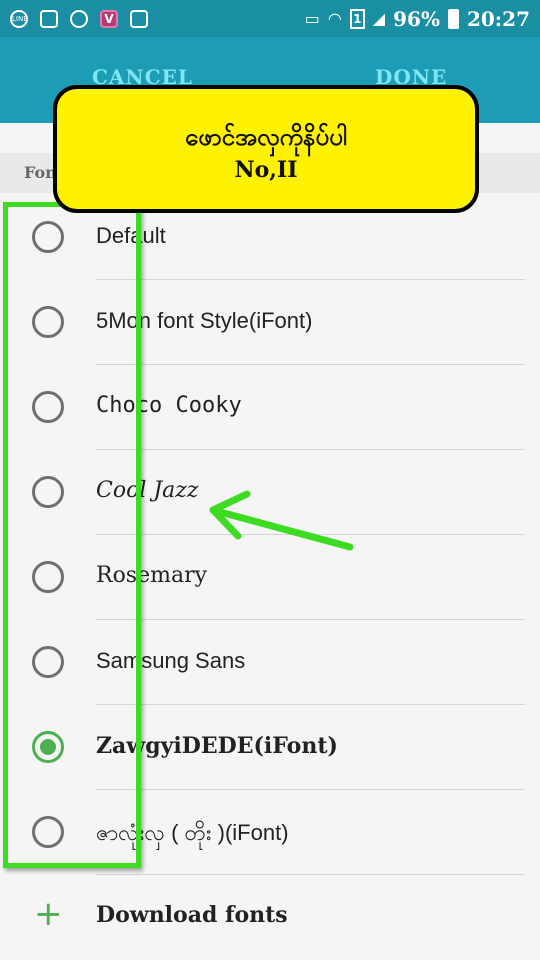 Image resolution: width=540 pixels, height=960 pixels. What do you see at coordinates (270, 18) in the screenshot?
I see `status-bar: LINE V ▭ ◠ 1 ◢ 96% 20:27` at bounding box center [270, 18].